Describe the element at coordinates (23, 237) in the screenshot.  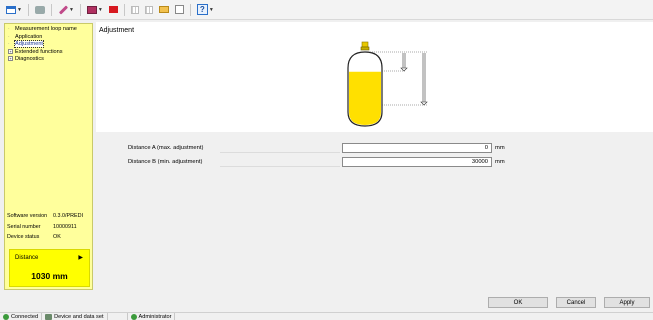
I see `device-status-label: Device status` at that location.